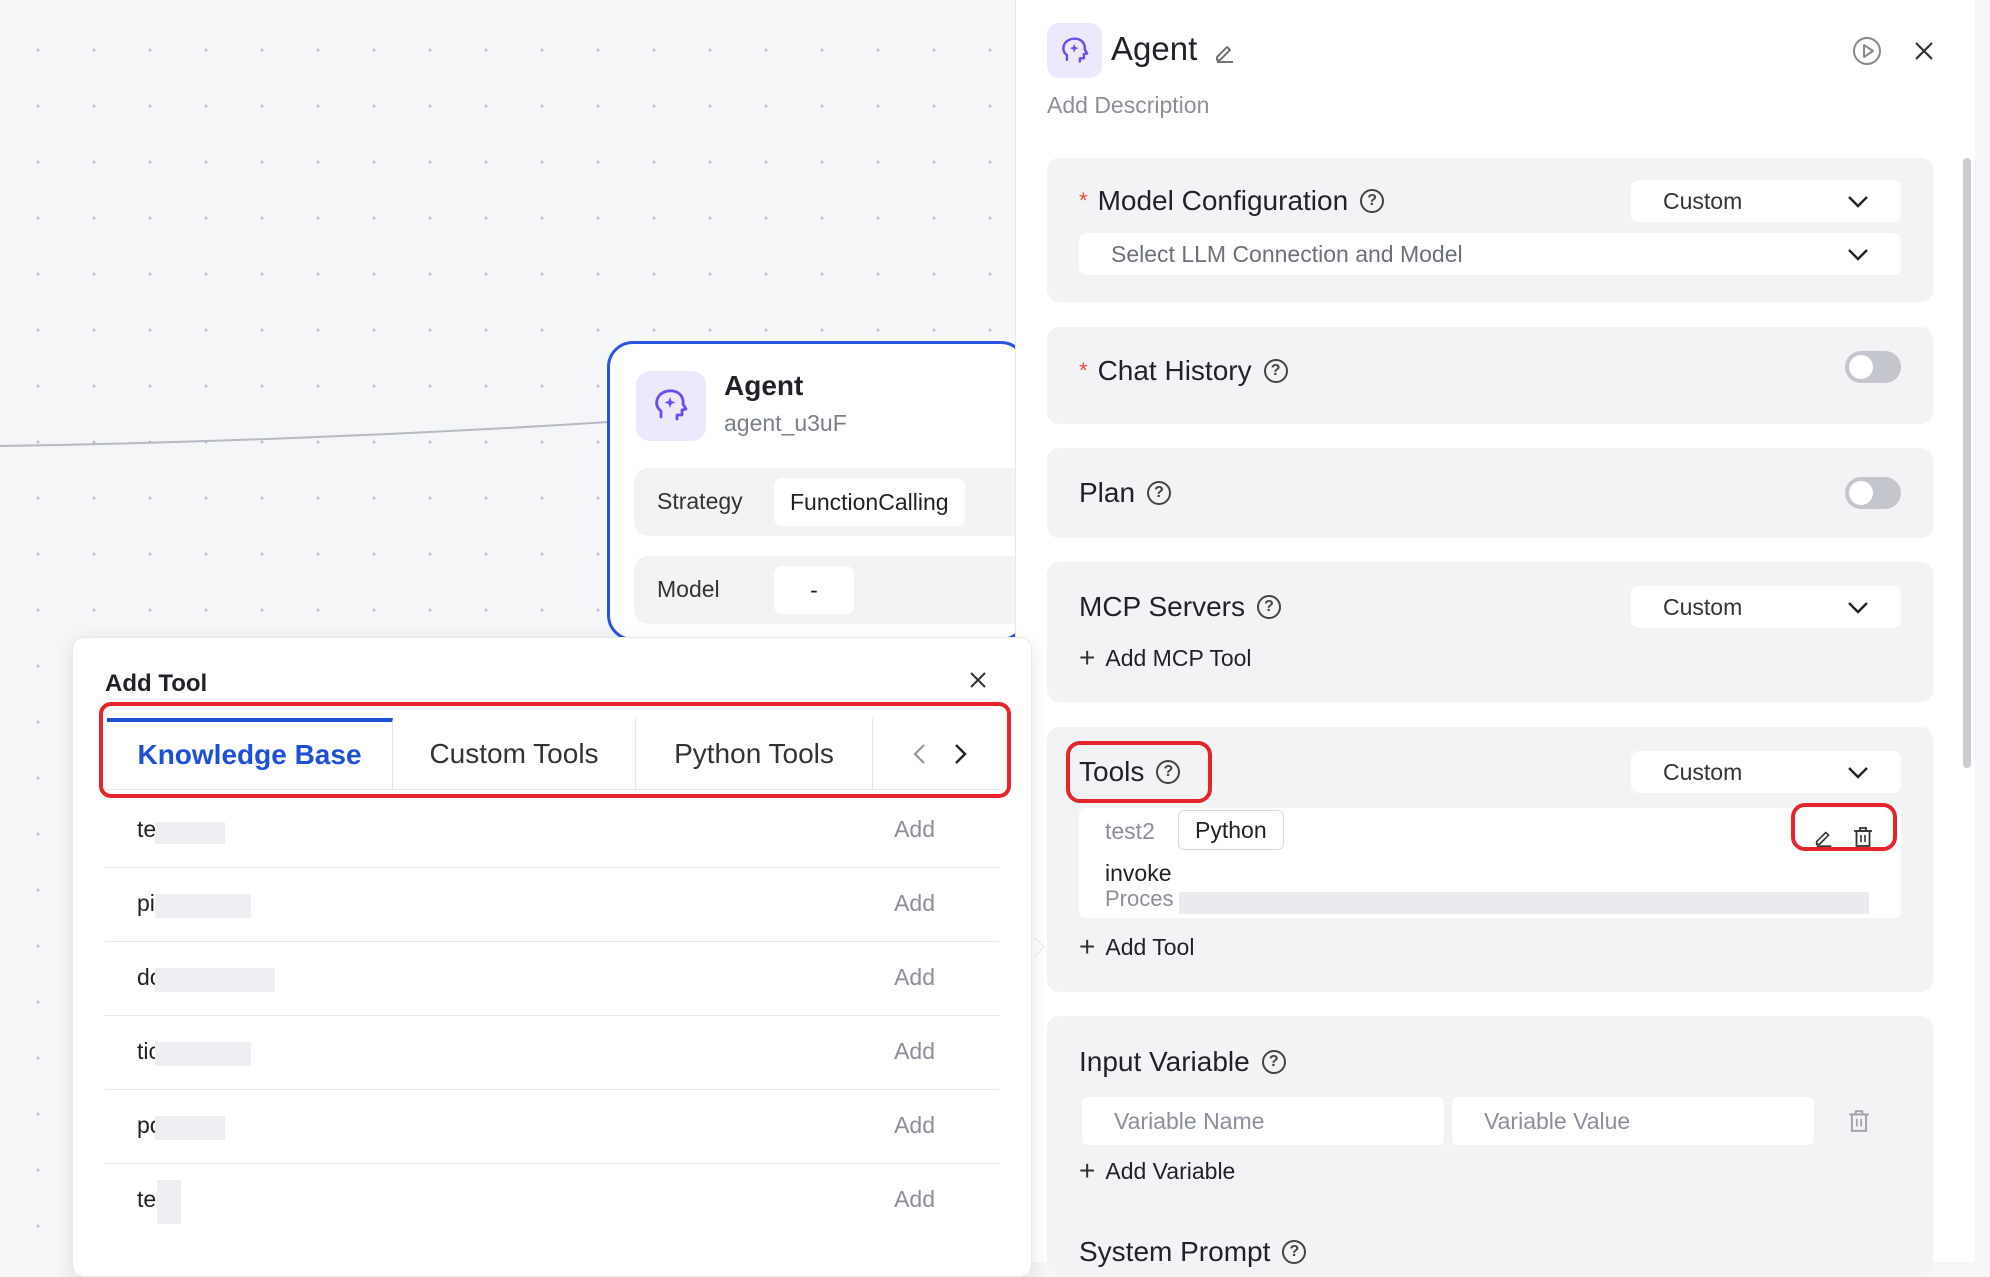 This screenshot has height=1277, width=1990. I want to click on mcp-mode-select: Custom, so click(1766, 607).